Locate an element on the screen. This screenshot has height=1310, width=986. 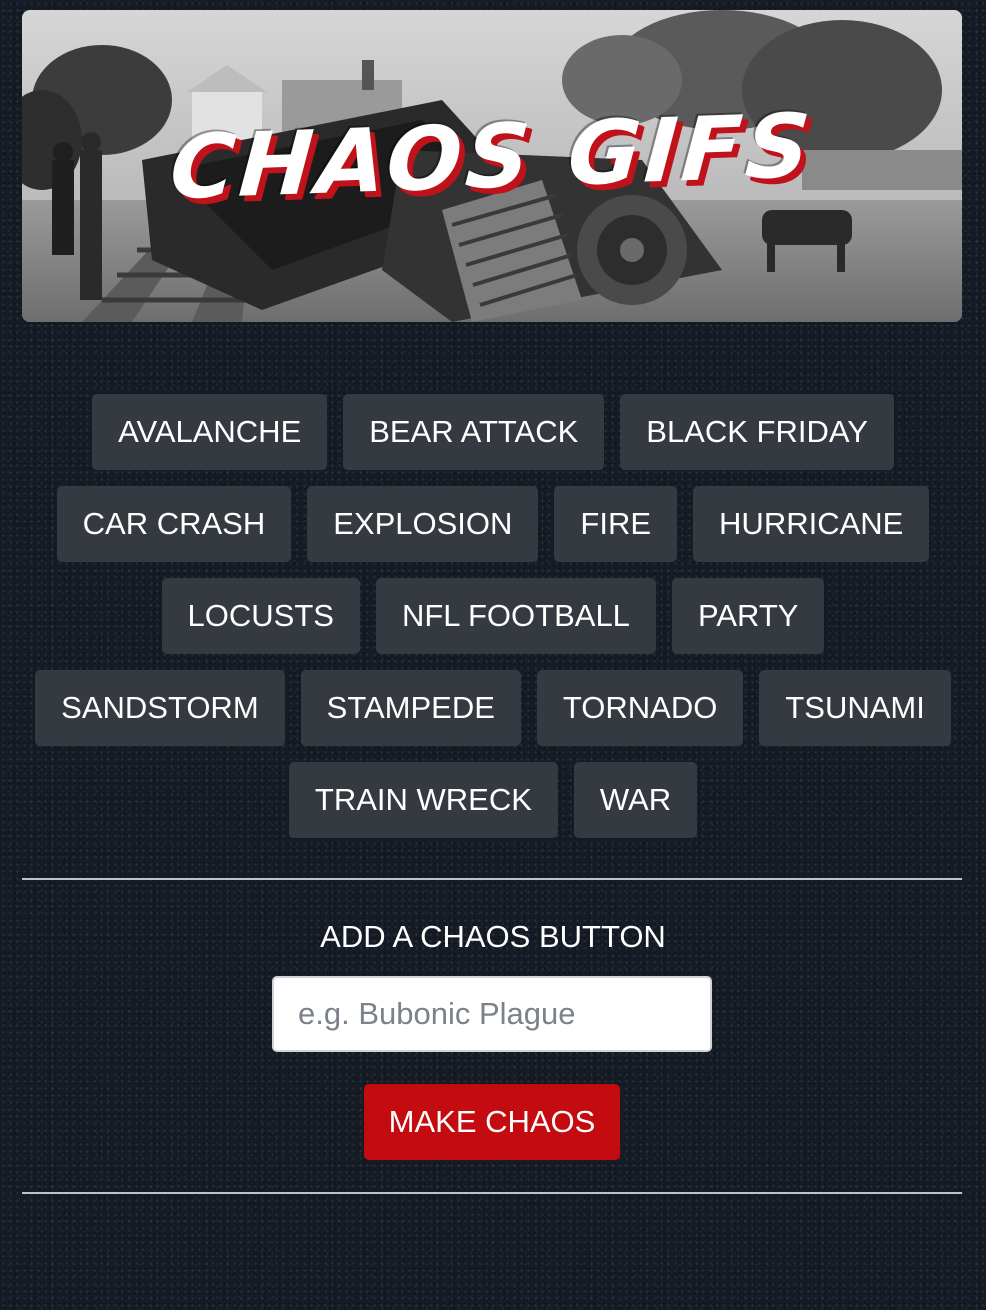
make-chaos-button: MAKE CHAOS is located at coordinates (492, 1122).